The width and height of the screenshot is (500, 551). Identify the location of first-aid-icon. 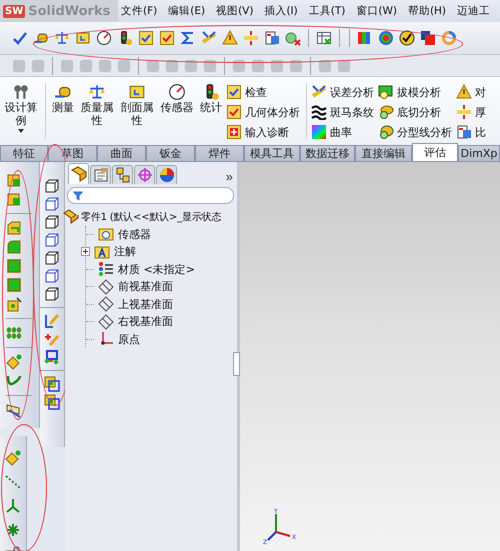
(234, 132).